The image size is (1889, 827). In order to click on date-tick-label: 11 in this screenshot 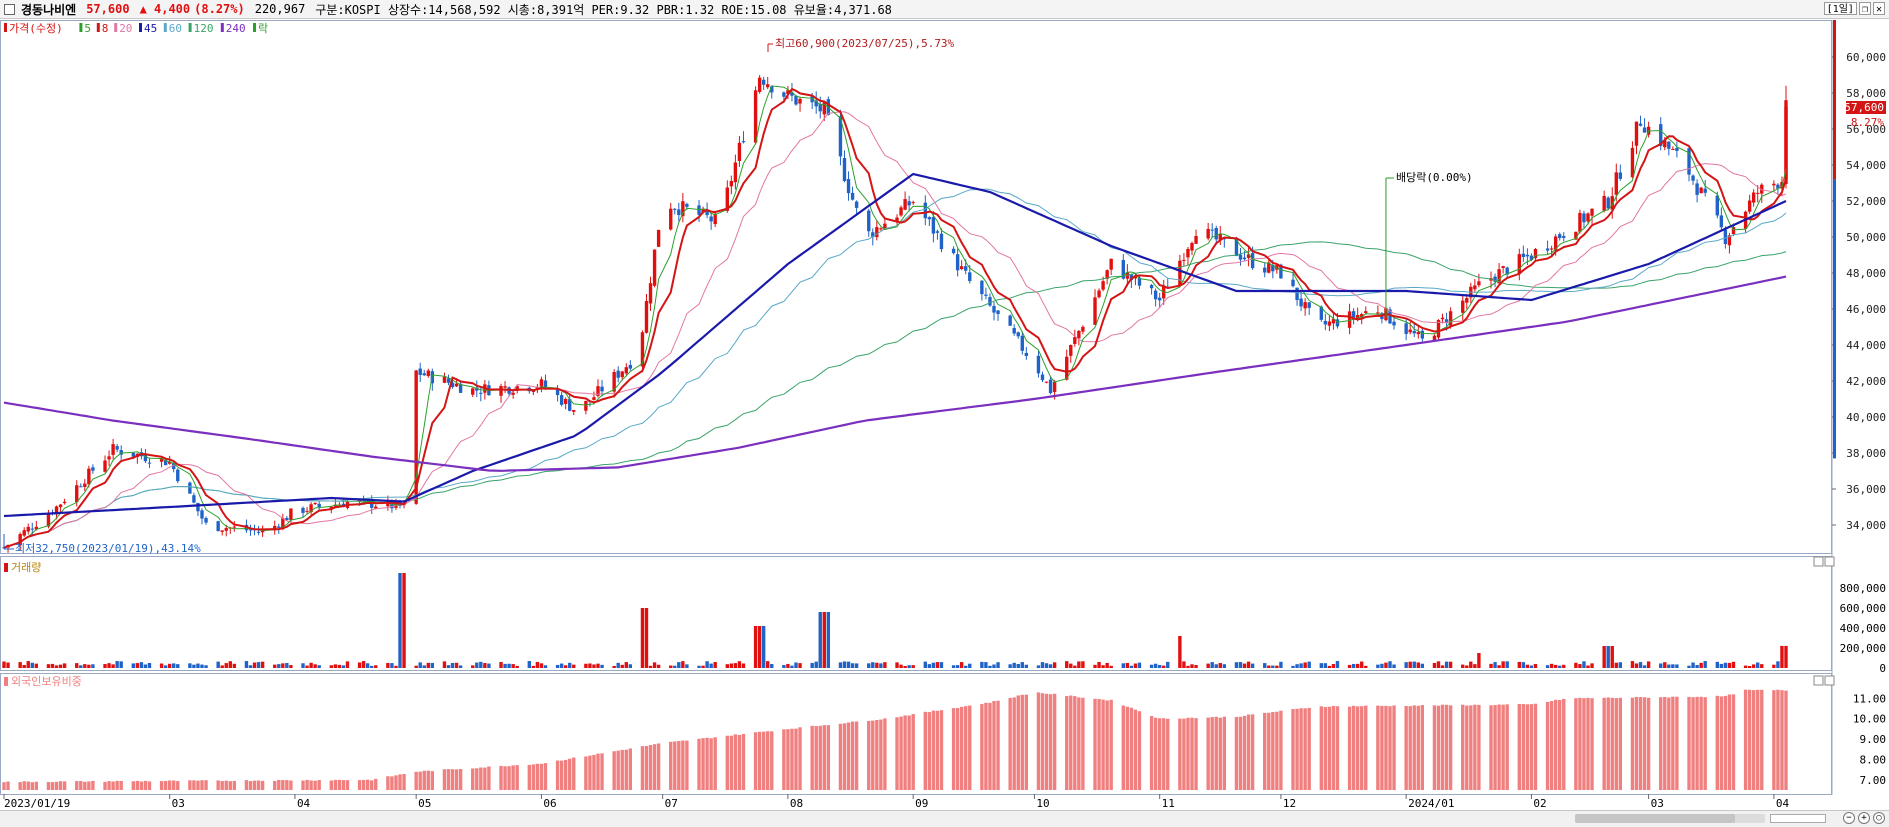, I will do `click(1168, 803)`.